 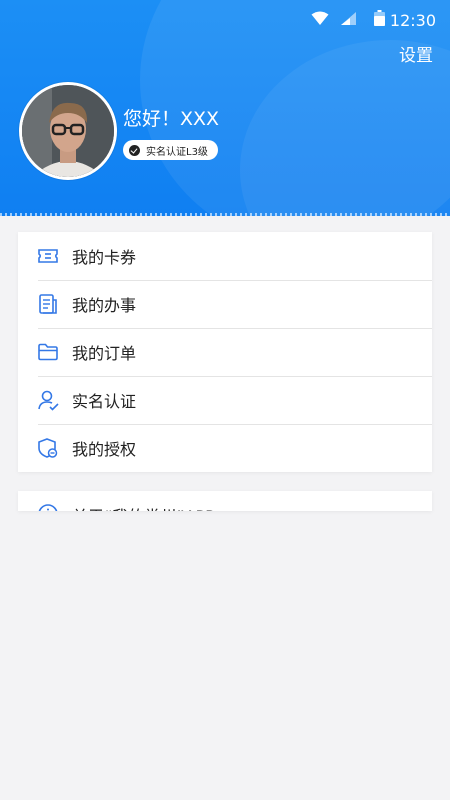 What do you see at coordinates (412, 20) in the screenshot?
I see `status-time: 12:30` at bounding box center [412, 20].